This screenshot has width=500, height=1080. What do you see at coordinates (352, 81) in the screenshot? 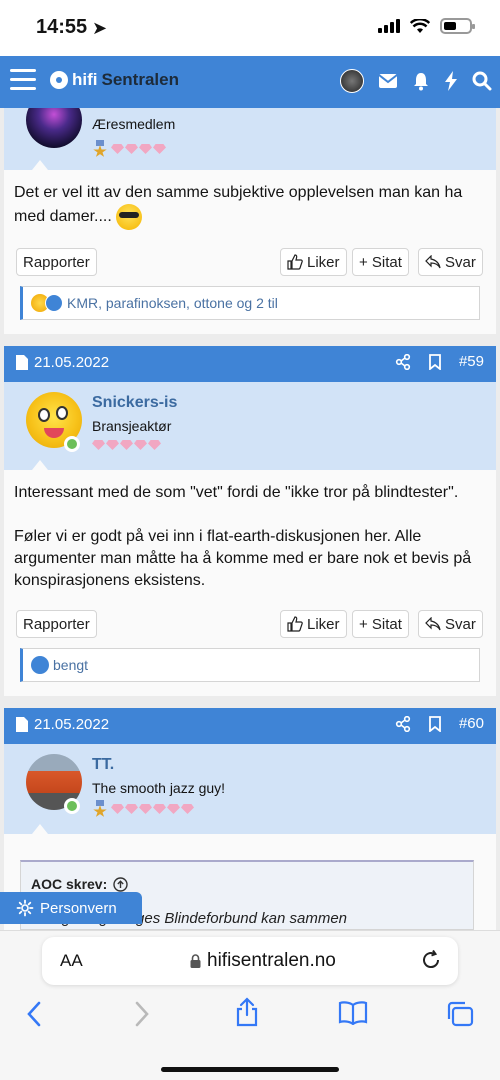
I see `account-avatar` at bounding box center [352, 81].